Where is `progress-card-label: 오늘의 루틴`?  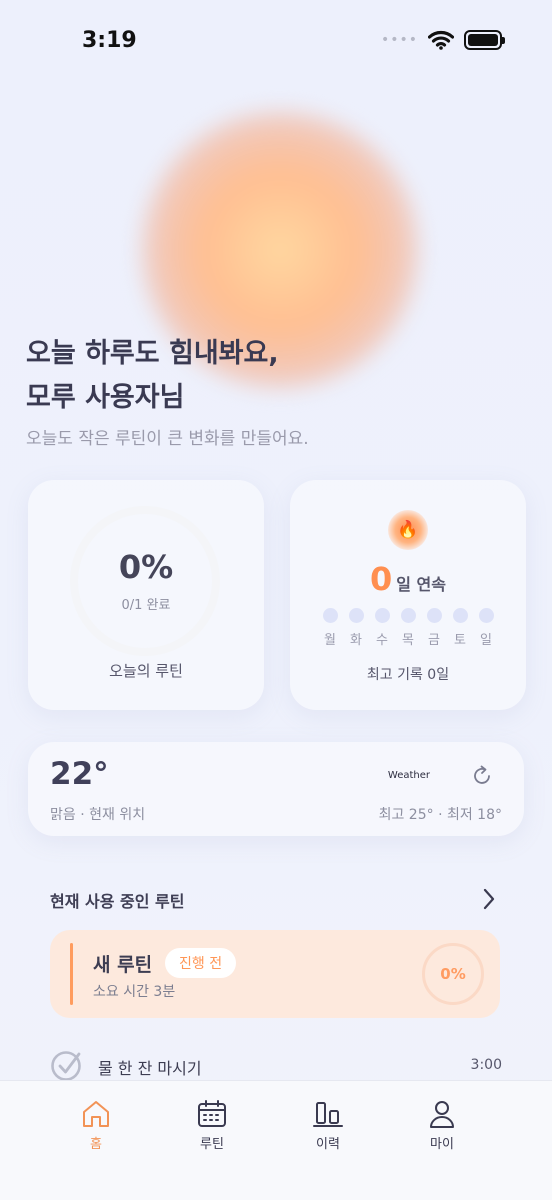 progress-card-label: 오늘의 루틴 is located at coordinates (146, 671).